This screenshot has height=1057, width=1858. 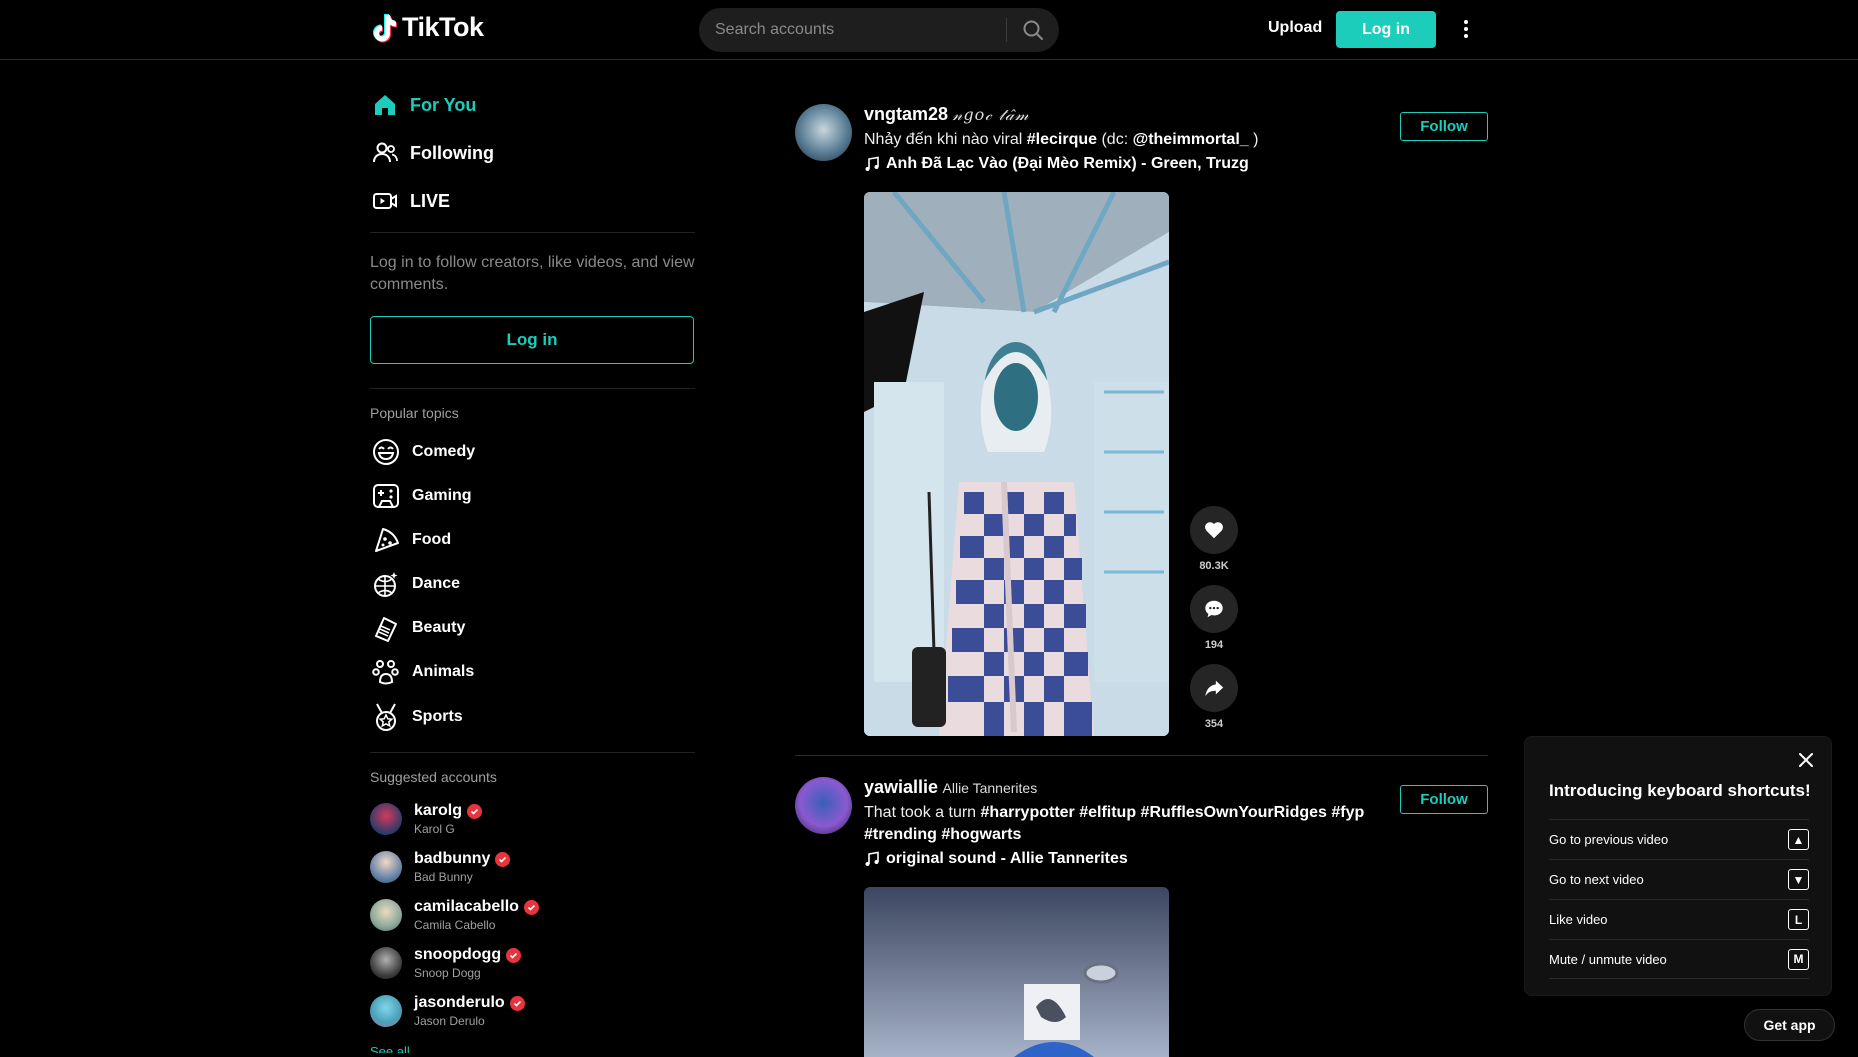 What do you see at coordinates (1214, 530) in the screenshot?
I see `like-button` at bounding box center [1214, 530].